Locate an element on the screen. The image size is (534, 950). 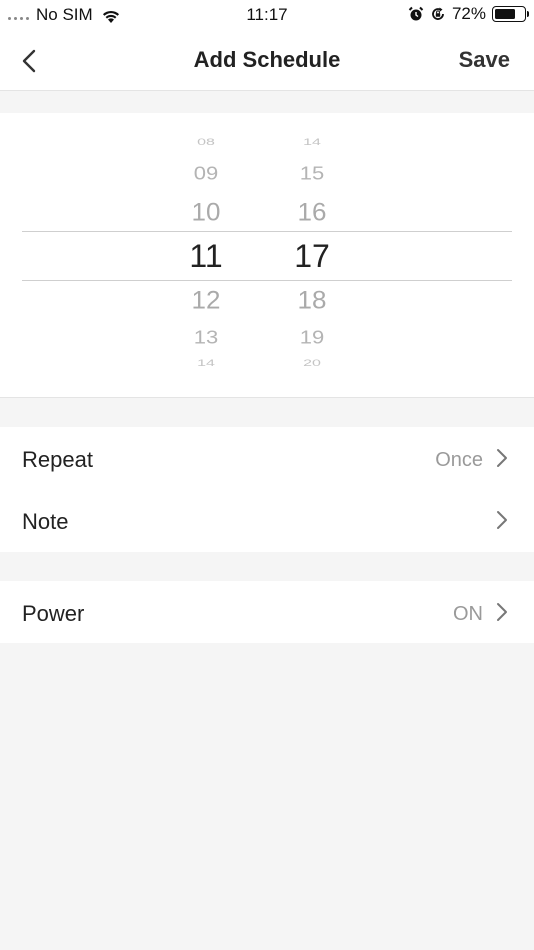
battery-icon is located at coordinates (510, 14).